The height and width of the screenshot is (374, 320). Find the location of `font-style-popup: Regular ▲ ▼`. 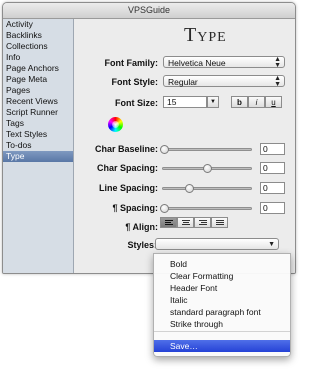

font-style-popup: Regular ▲ ▼ is located at coordinates (224, 81).